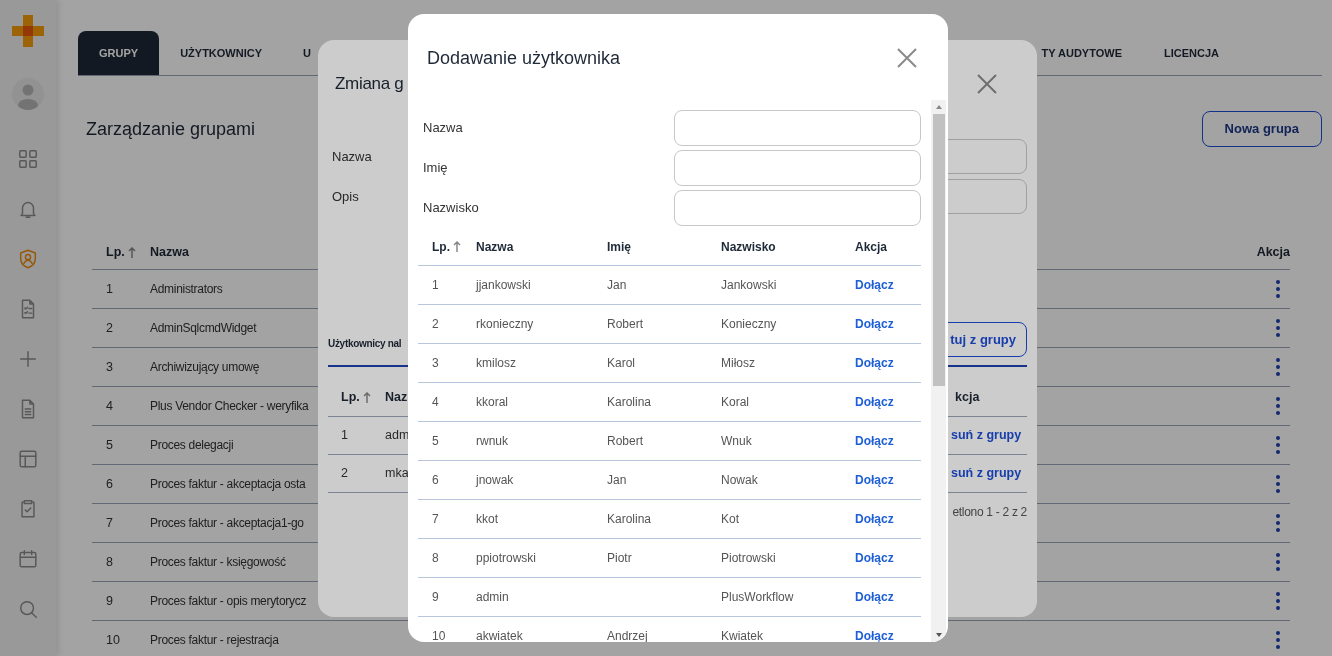 The width and height of the screenshot is (1332, 656). I want to click on table-cell: Andrzej, so click(627, 635).